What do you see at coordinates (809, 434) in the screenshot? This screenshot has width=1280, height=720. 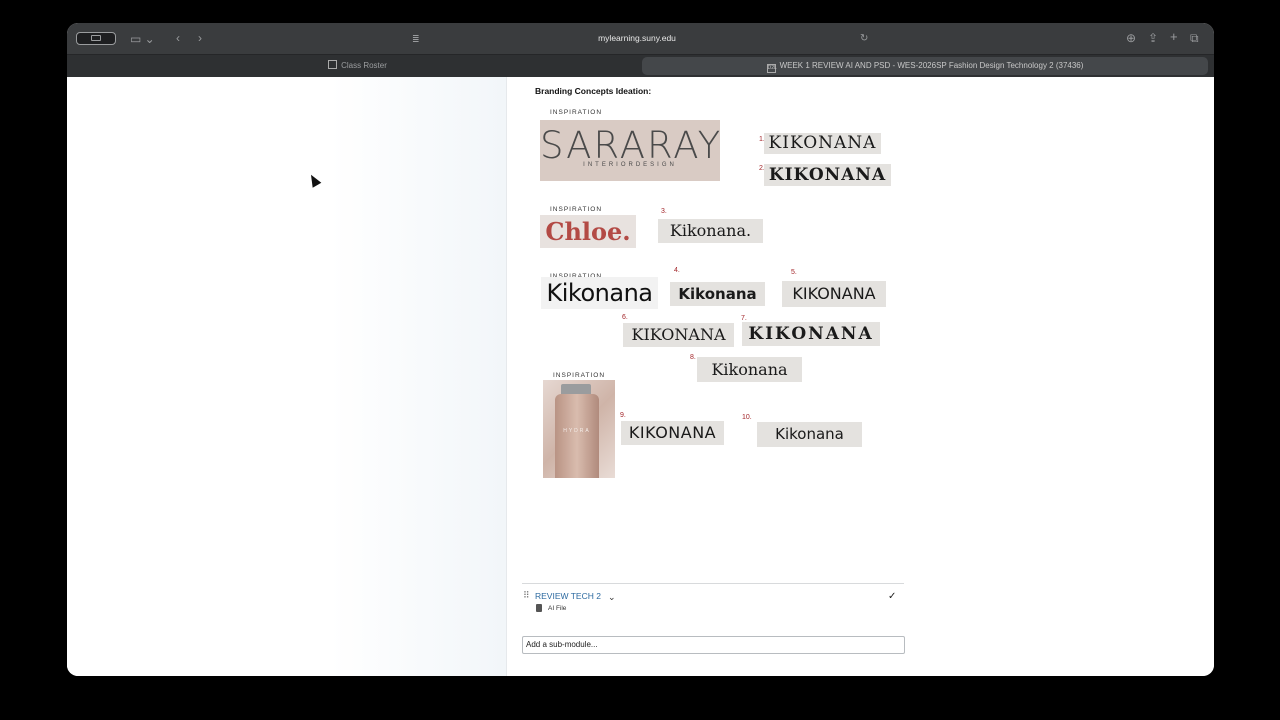 I see `option-10-logo: Kikonana` at bounding box center [809, 434].